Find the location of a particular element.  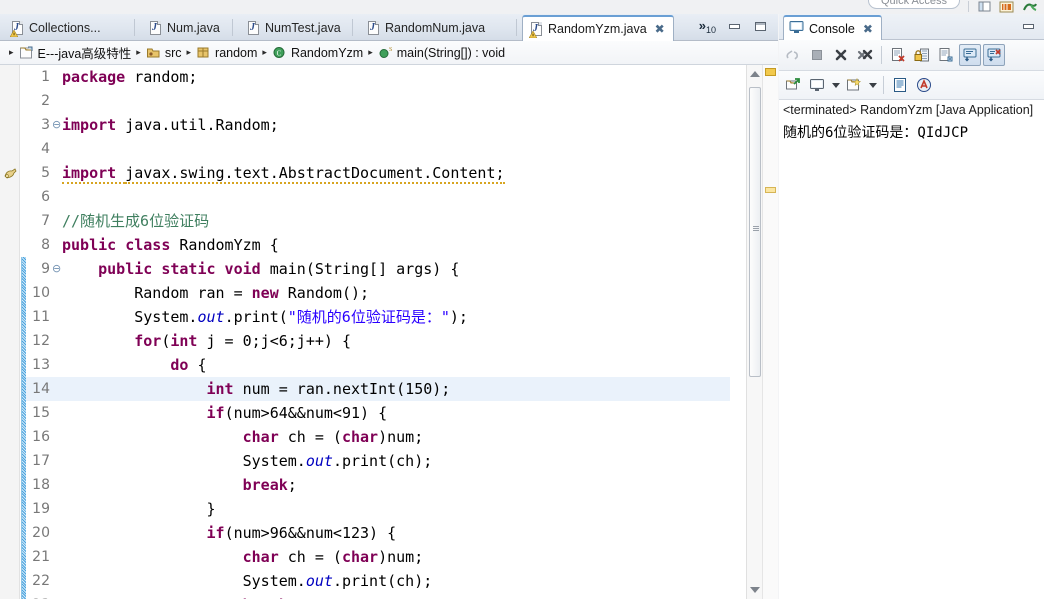

code-line: 8 public class RandomYzm { is located at coordinates (378, 245).